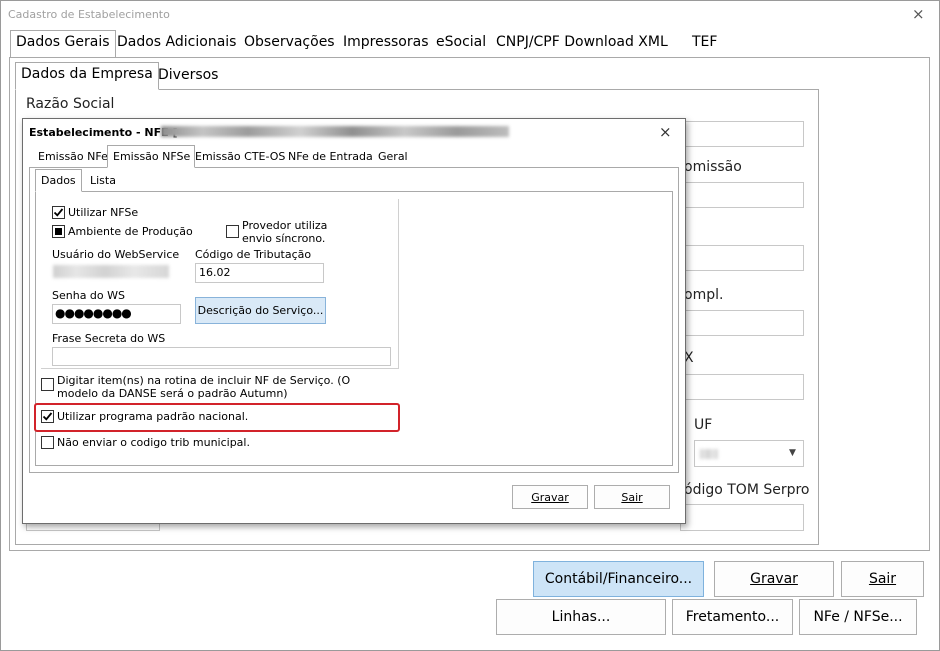  Describe the element at coordinates (111, 271) in the screenshot. I see `usuario-ws-value-redacted` at that location.